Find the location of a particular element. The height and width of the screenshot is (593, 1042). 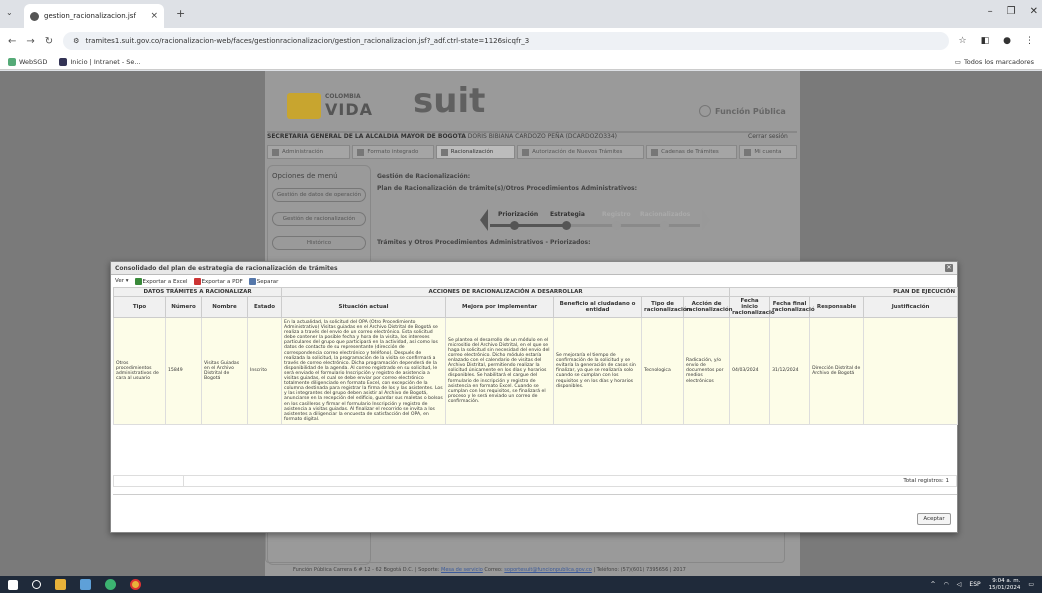

reload-icon: ↻ is located at coordinates (49, 41).